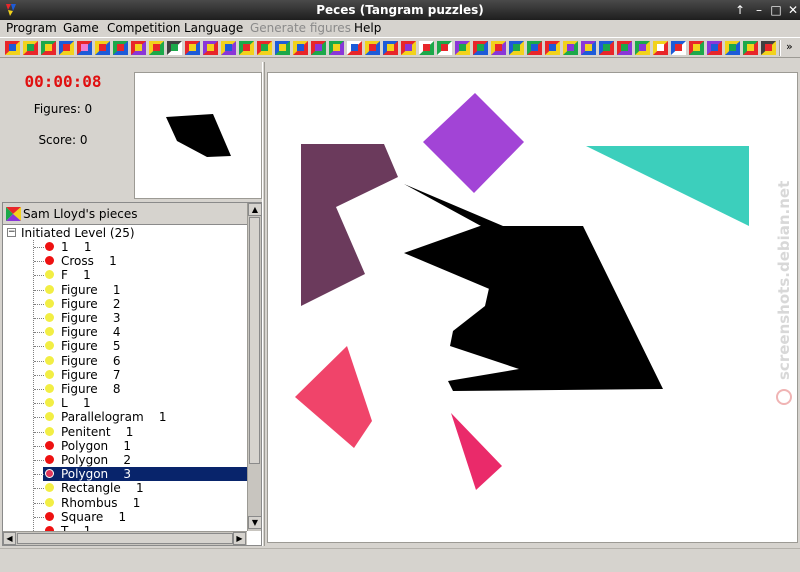 The image size is (800, 572). I want to click on collapse-icon: −, so click(11, 232).